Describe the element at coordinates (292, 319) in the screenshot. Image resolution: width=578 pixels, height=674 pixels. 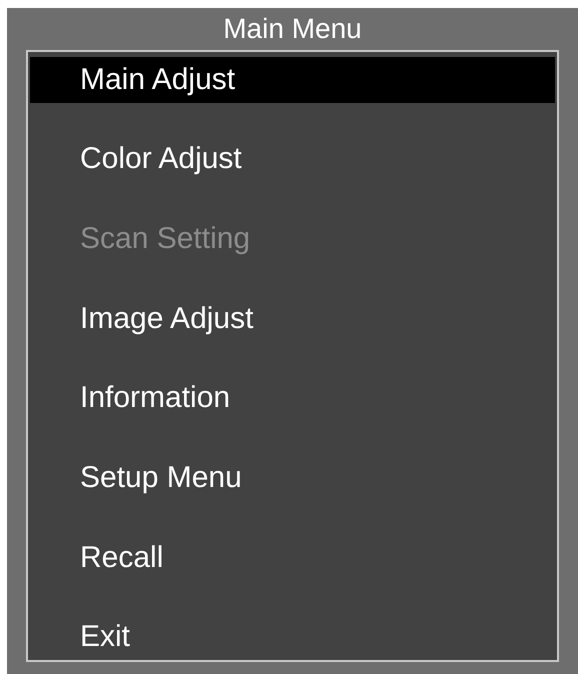
I see `menu-item: Image Adjust` at that location.